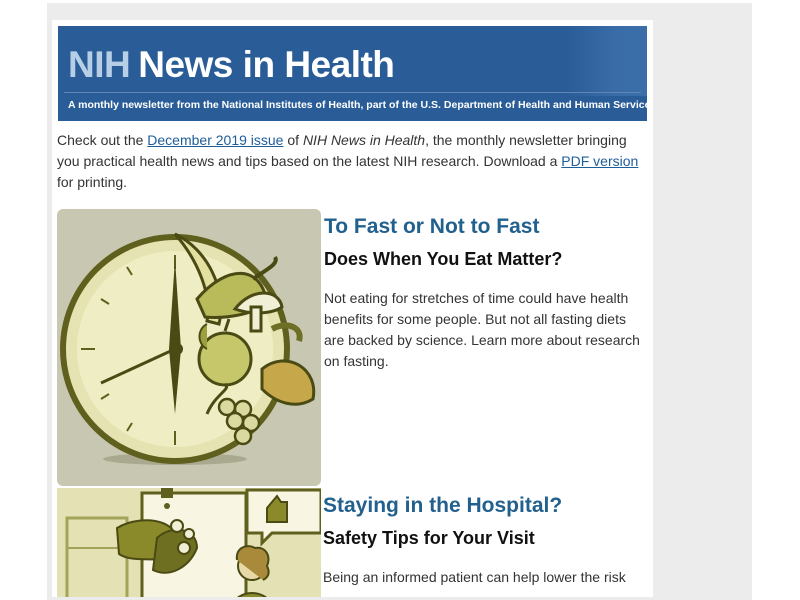 This screenshot has height=600, width=800. Describe the element at coordinates (607, 61) in the screenshot. I see `masthead-glow` at that location.